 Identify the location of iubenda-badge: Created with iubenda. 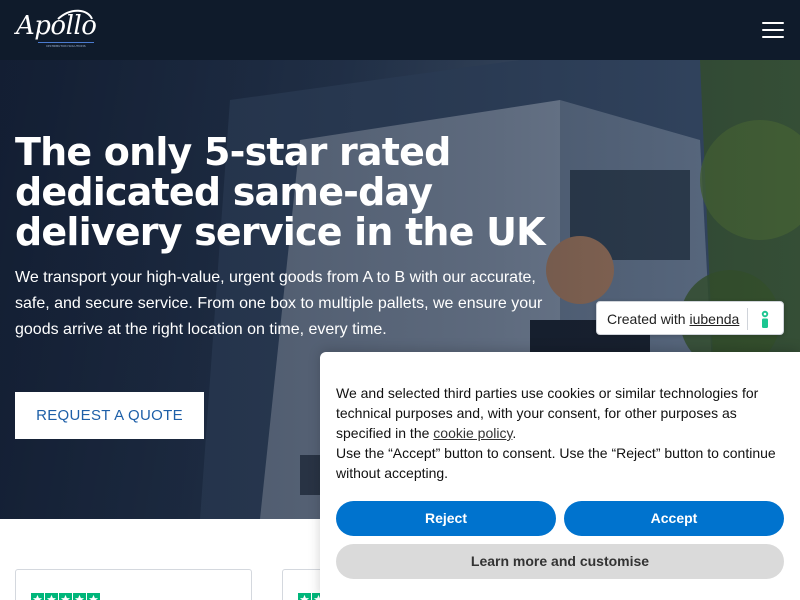
(690, 318).